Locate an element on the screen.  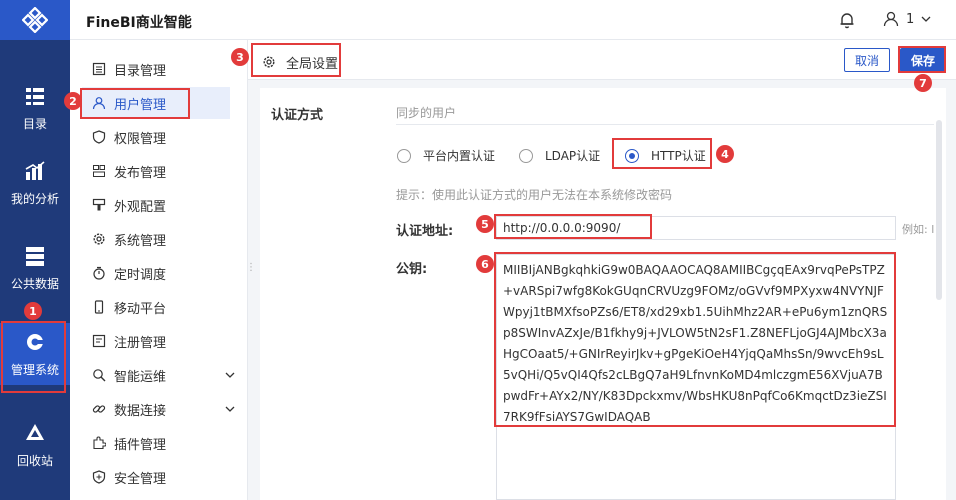
annotation-badge: 5 is located at coordinates (485, 224).